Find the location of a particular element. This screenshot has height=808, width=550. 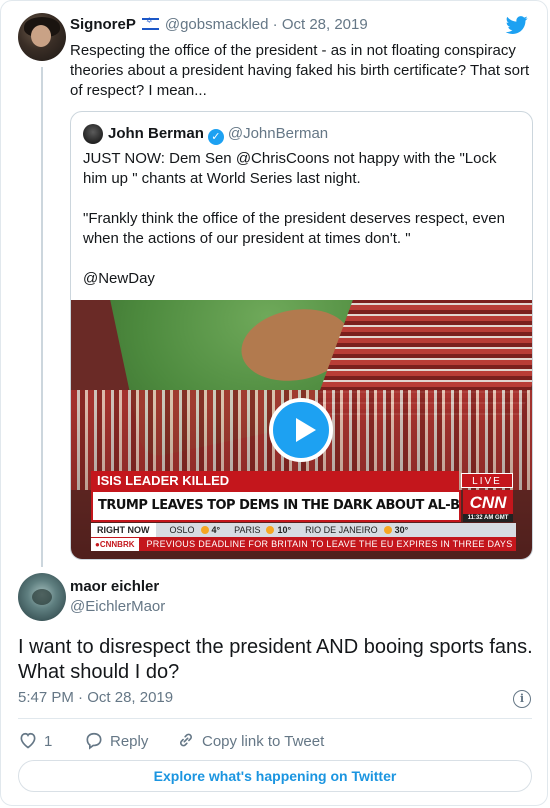

signorep-avatar is located at coordinates (42, 37).